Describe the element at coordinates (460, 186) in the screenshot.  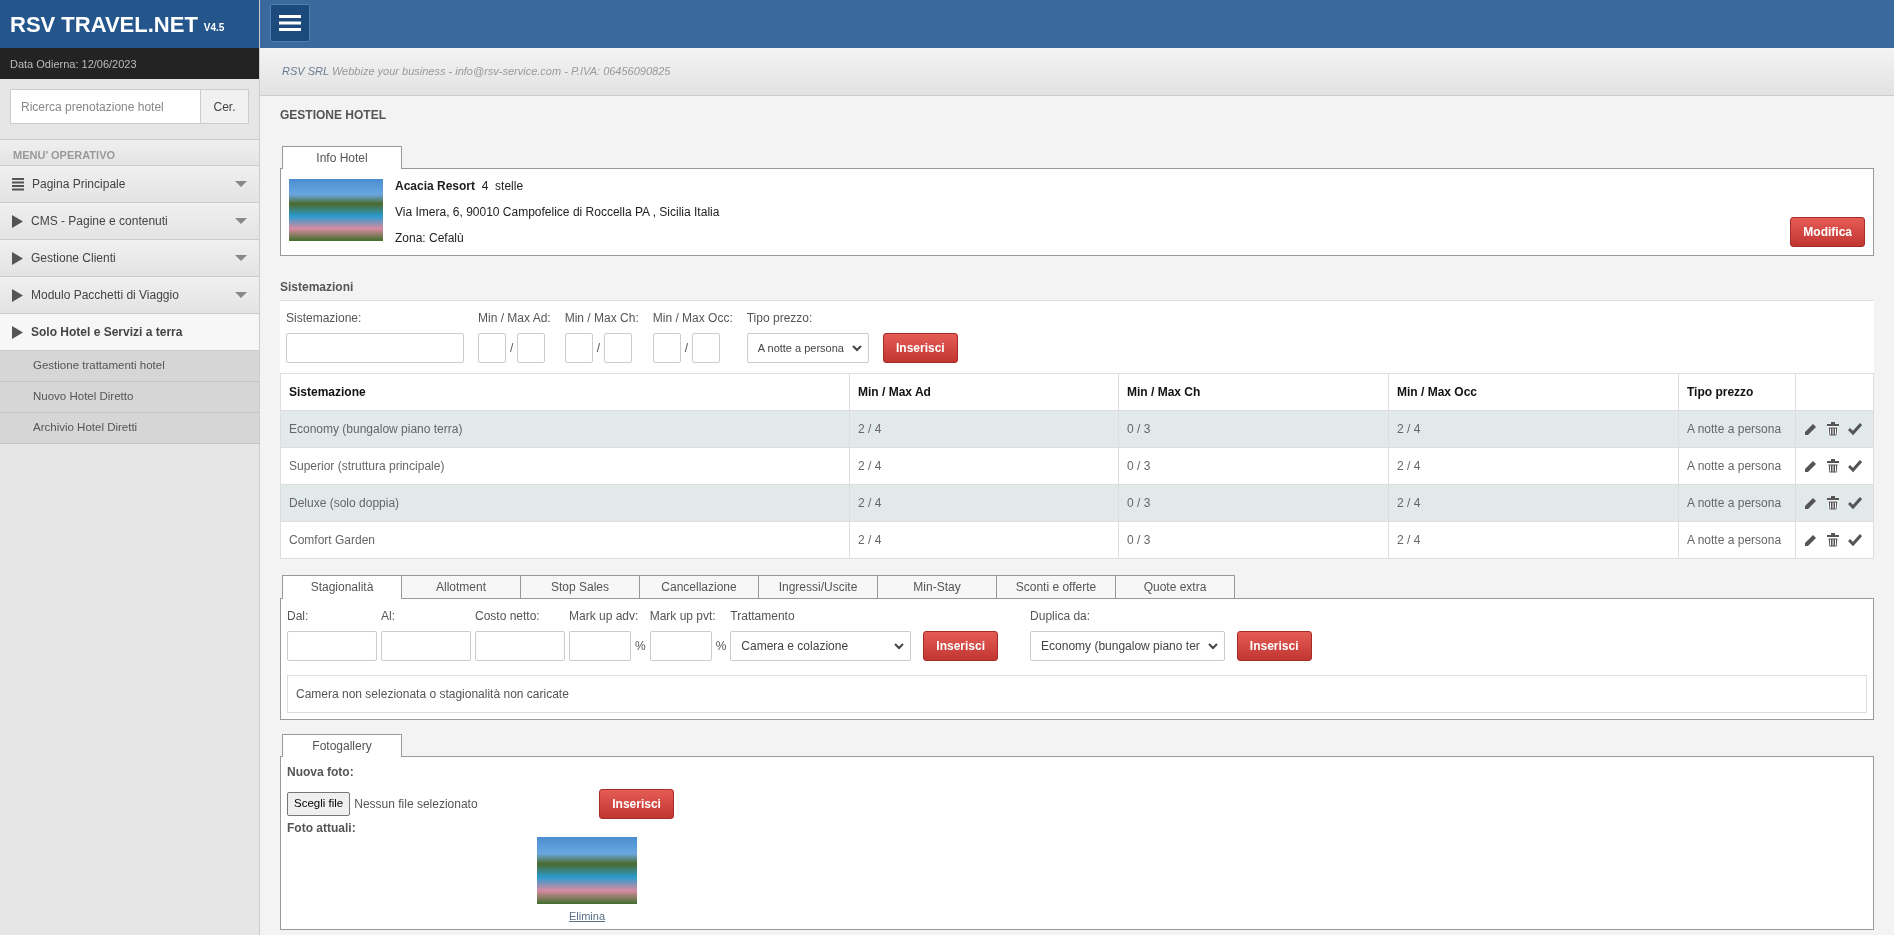
I see `hotel-name: Acacia Resort 4 stelle` at that location.